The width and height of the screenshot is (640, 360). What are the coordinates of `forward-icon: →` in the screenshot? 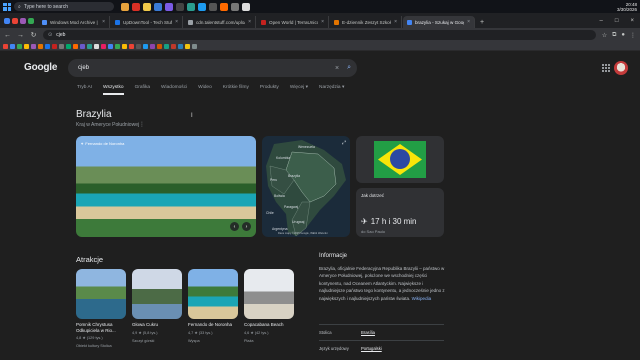 It's located at (20, 35).